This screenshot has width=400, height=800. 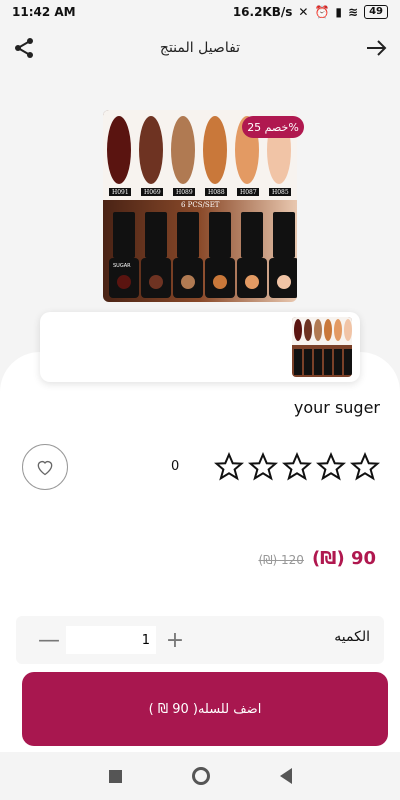 I want to click on quantity-label: الكميه, so click(x=352, y=637).